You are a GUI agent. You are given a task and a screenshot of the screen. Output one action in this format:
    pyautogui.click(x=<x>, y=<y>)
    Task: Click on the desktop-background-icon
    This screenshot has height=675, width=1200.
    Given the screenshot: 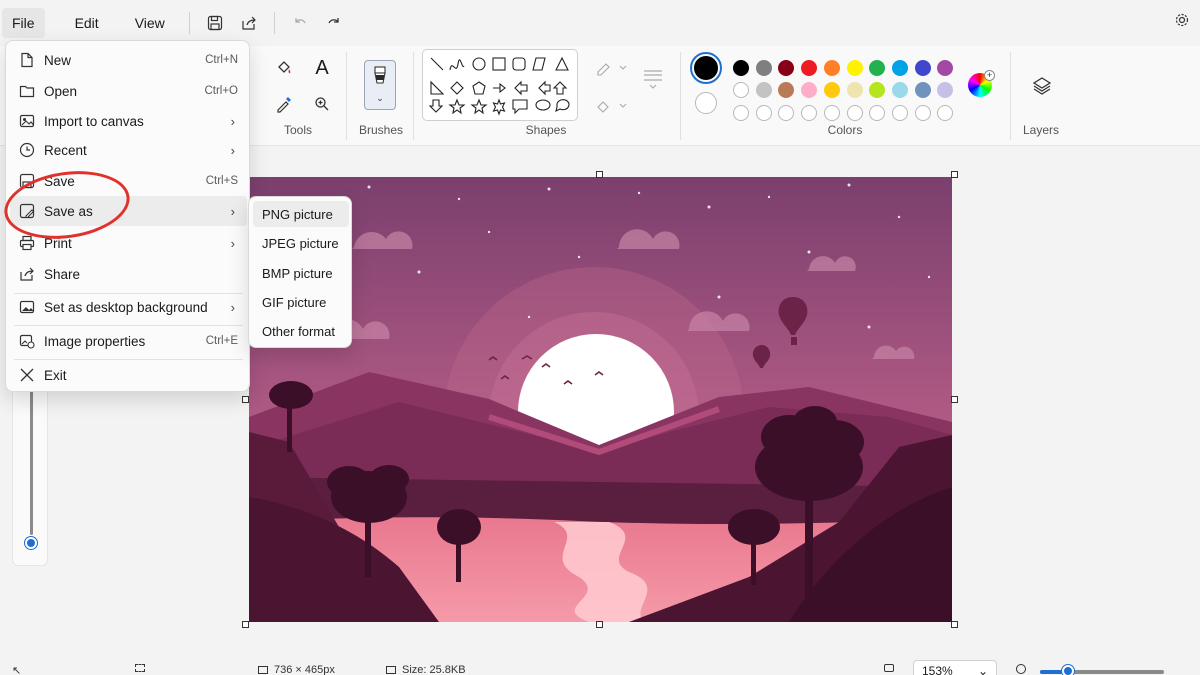 What is the action you would take?
    pyautogui.click(x=27, y=307)
    